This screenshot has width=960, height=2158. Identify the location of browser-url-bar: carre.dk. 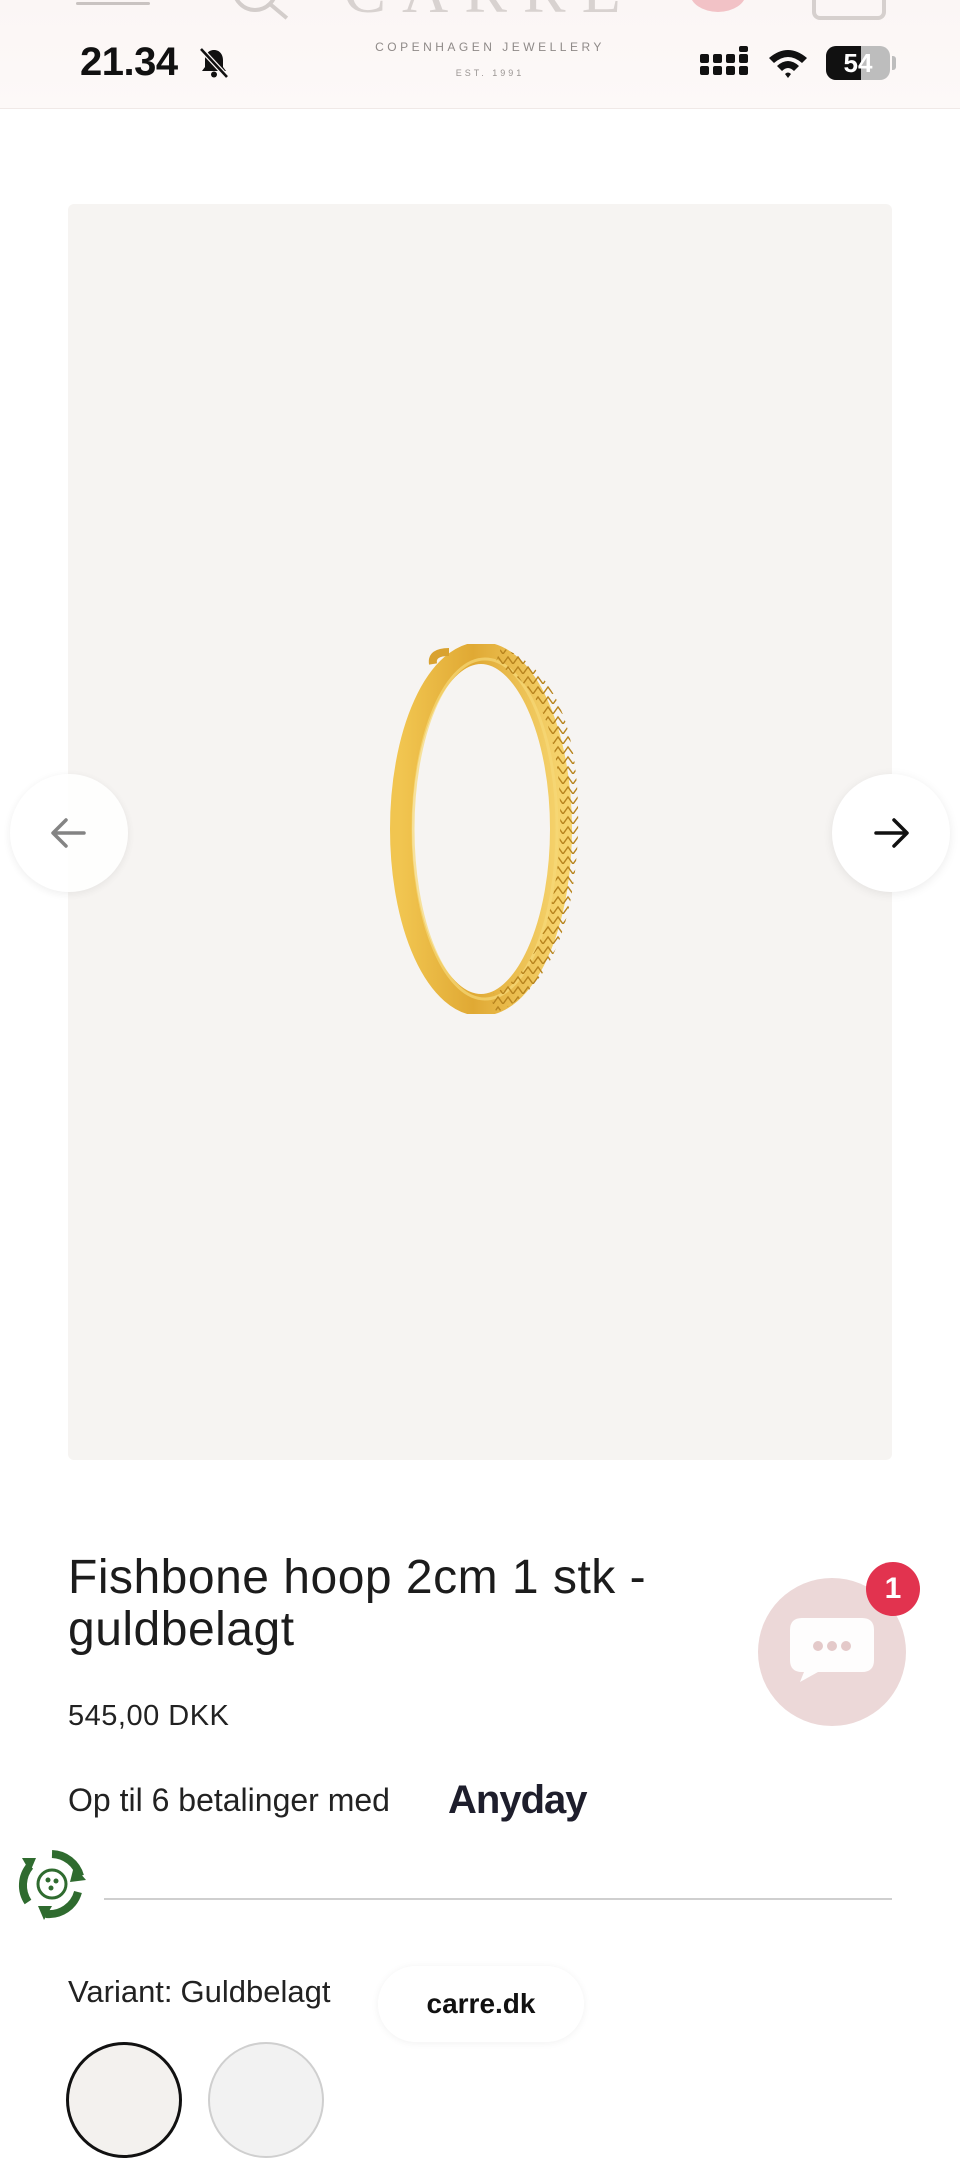
(481, 2004).